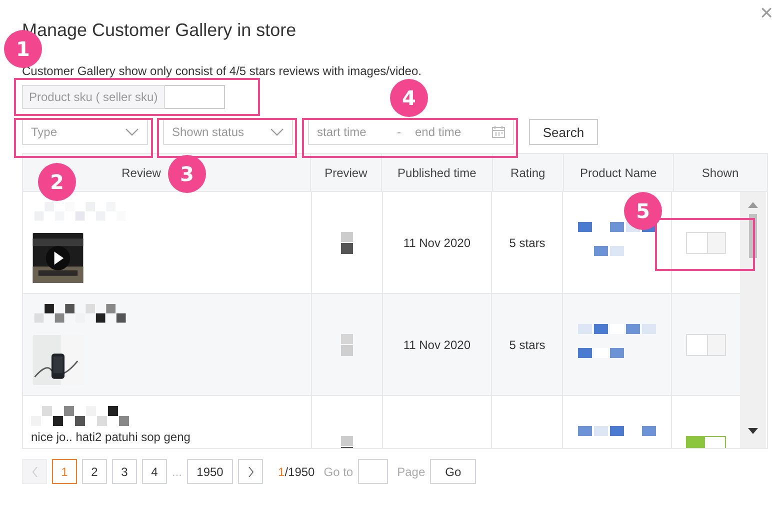  What do you see at coordinates (498, 132) in the screenshot?
I see `calendar-icon` at bounding box center [498, 132].